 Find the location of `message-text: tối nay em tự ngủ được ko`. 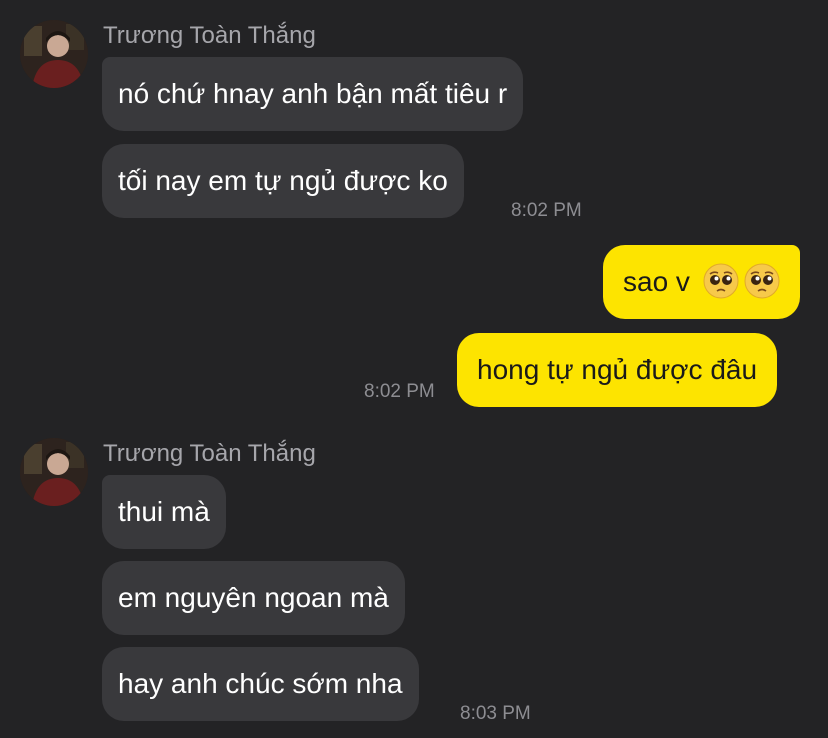

message-text: tối nay em tự ngủ được ko is located at coordinates (283, 180).